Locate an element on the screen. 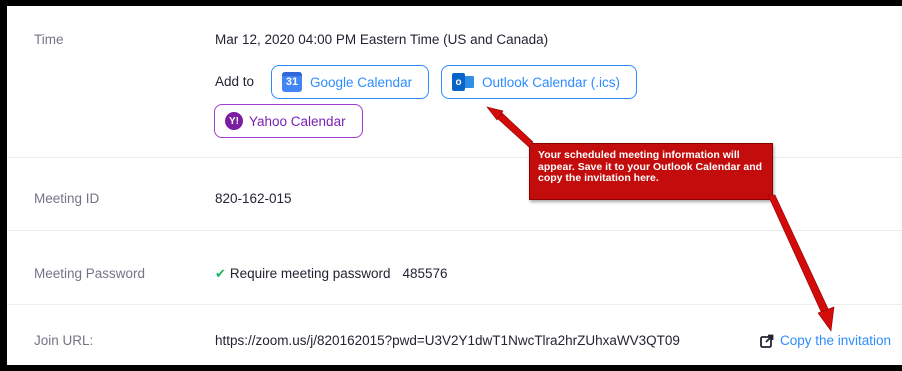 This screenshot has width=902, height=371. meeting-id-value: 820-162-015 is located at coordinates (253, 198).